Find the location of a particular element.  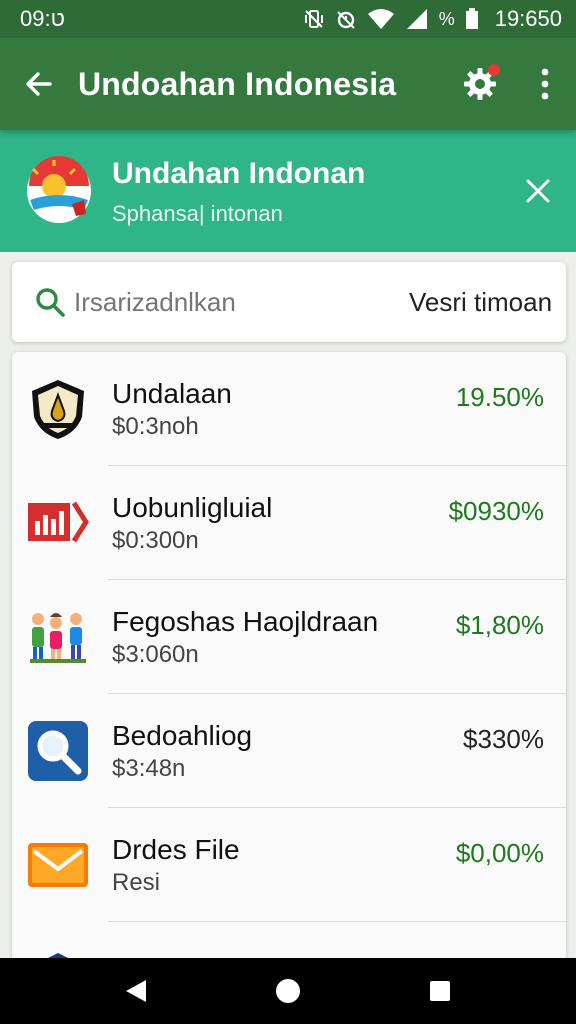

search-input is located at coordinates (241, 302).